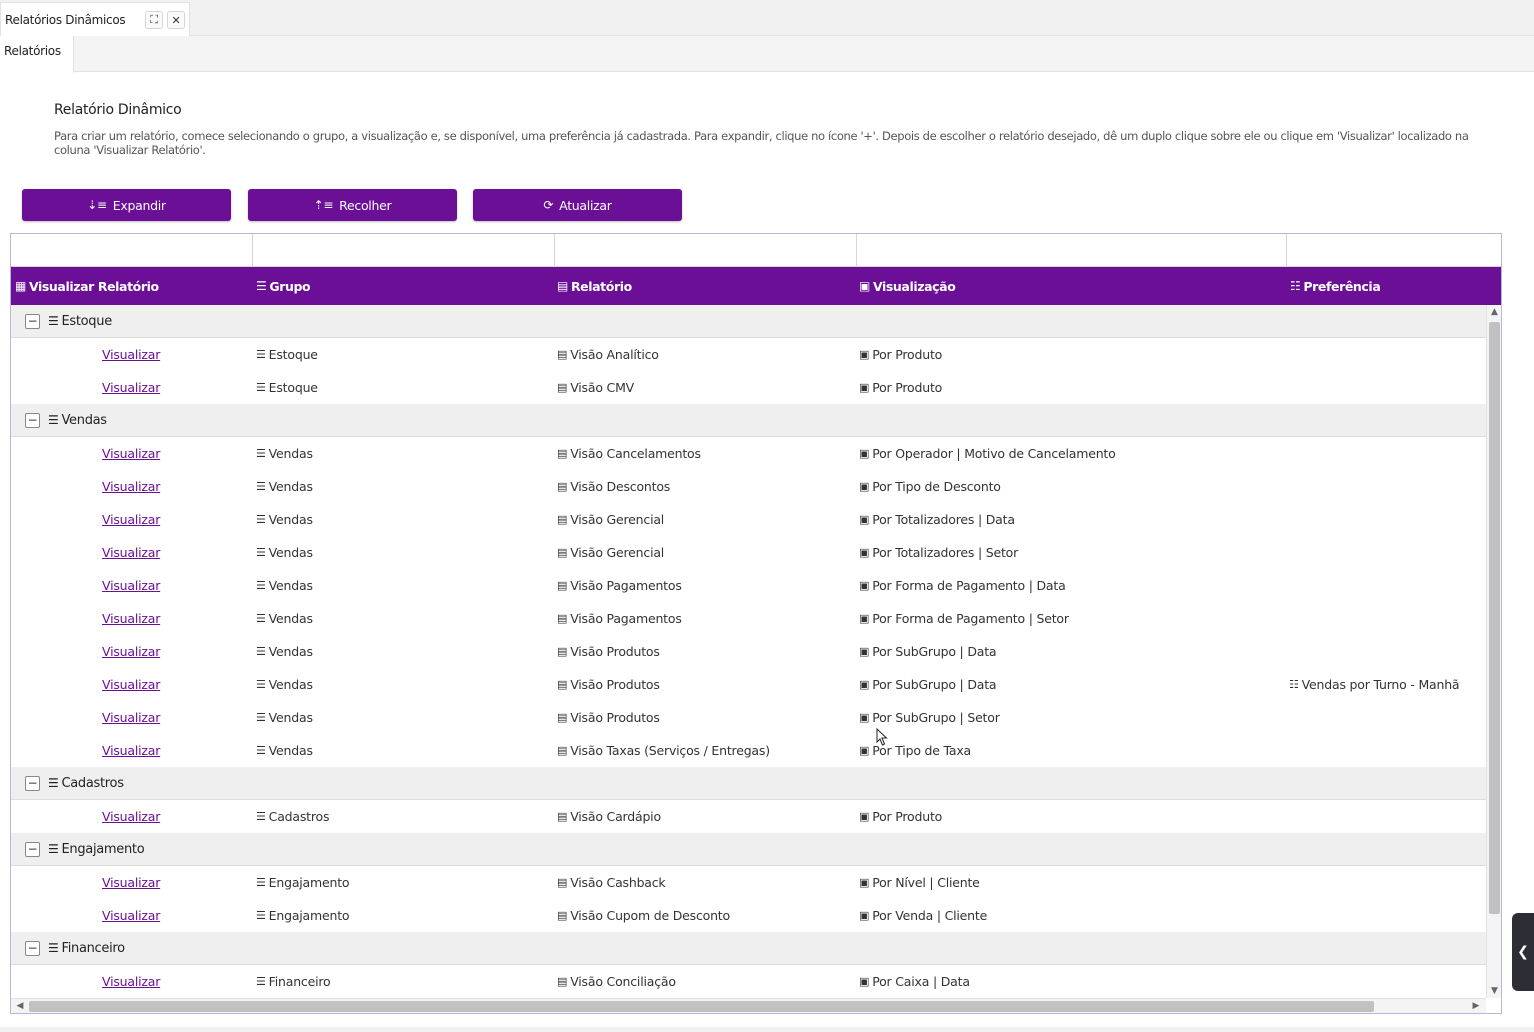  What do you see at coordinates (1394, 250) in the screenshot?
I see `filter-preference` at bounding box center [1394, 250].